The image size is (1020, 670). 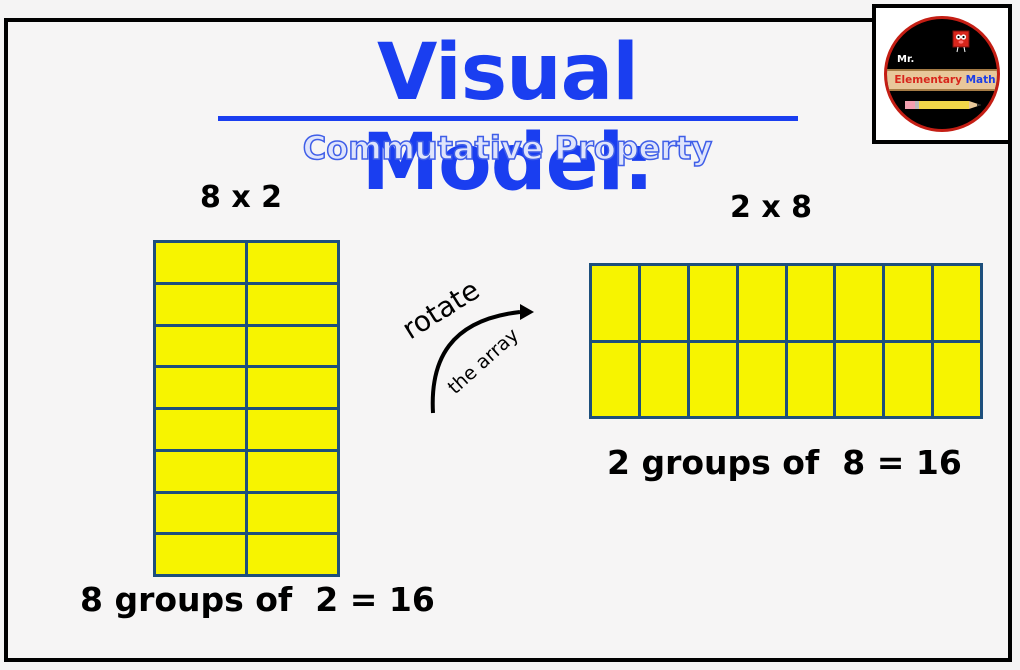 I want to click on right-array, so click(x=786, y=341).